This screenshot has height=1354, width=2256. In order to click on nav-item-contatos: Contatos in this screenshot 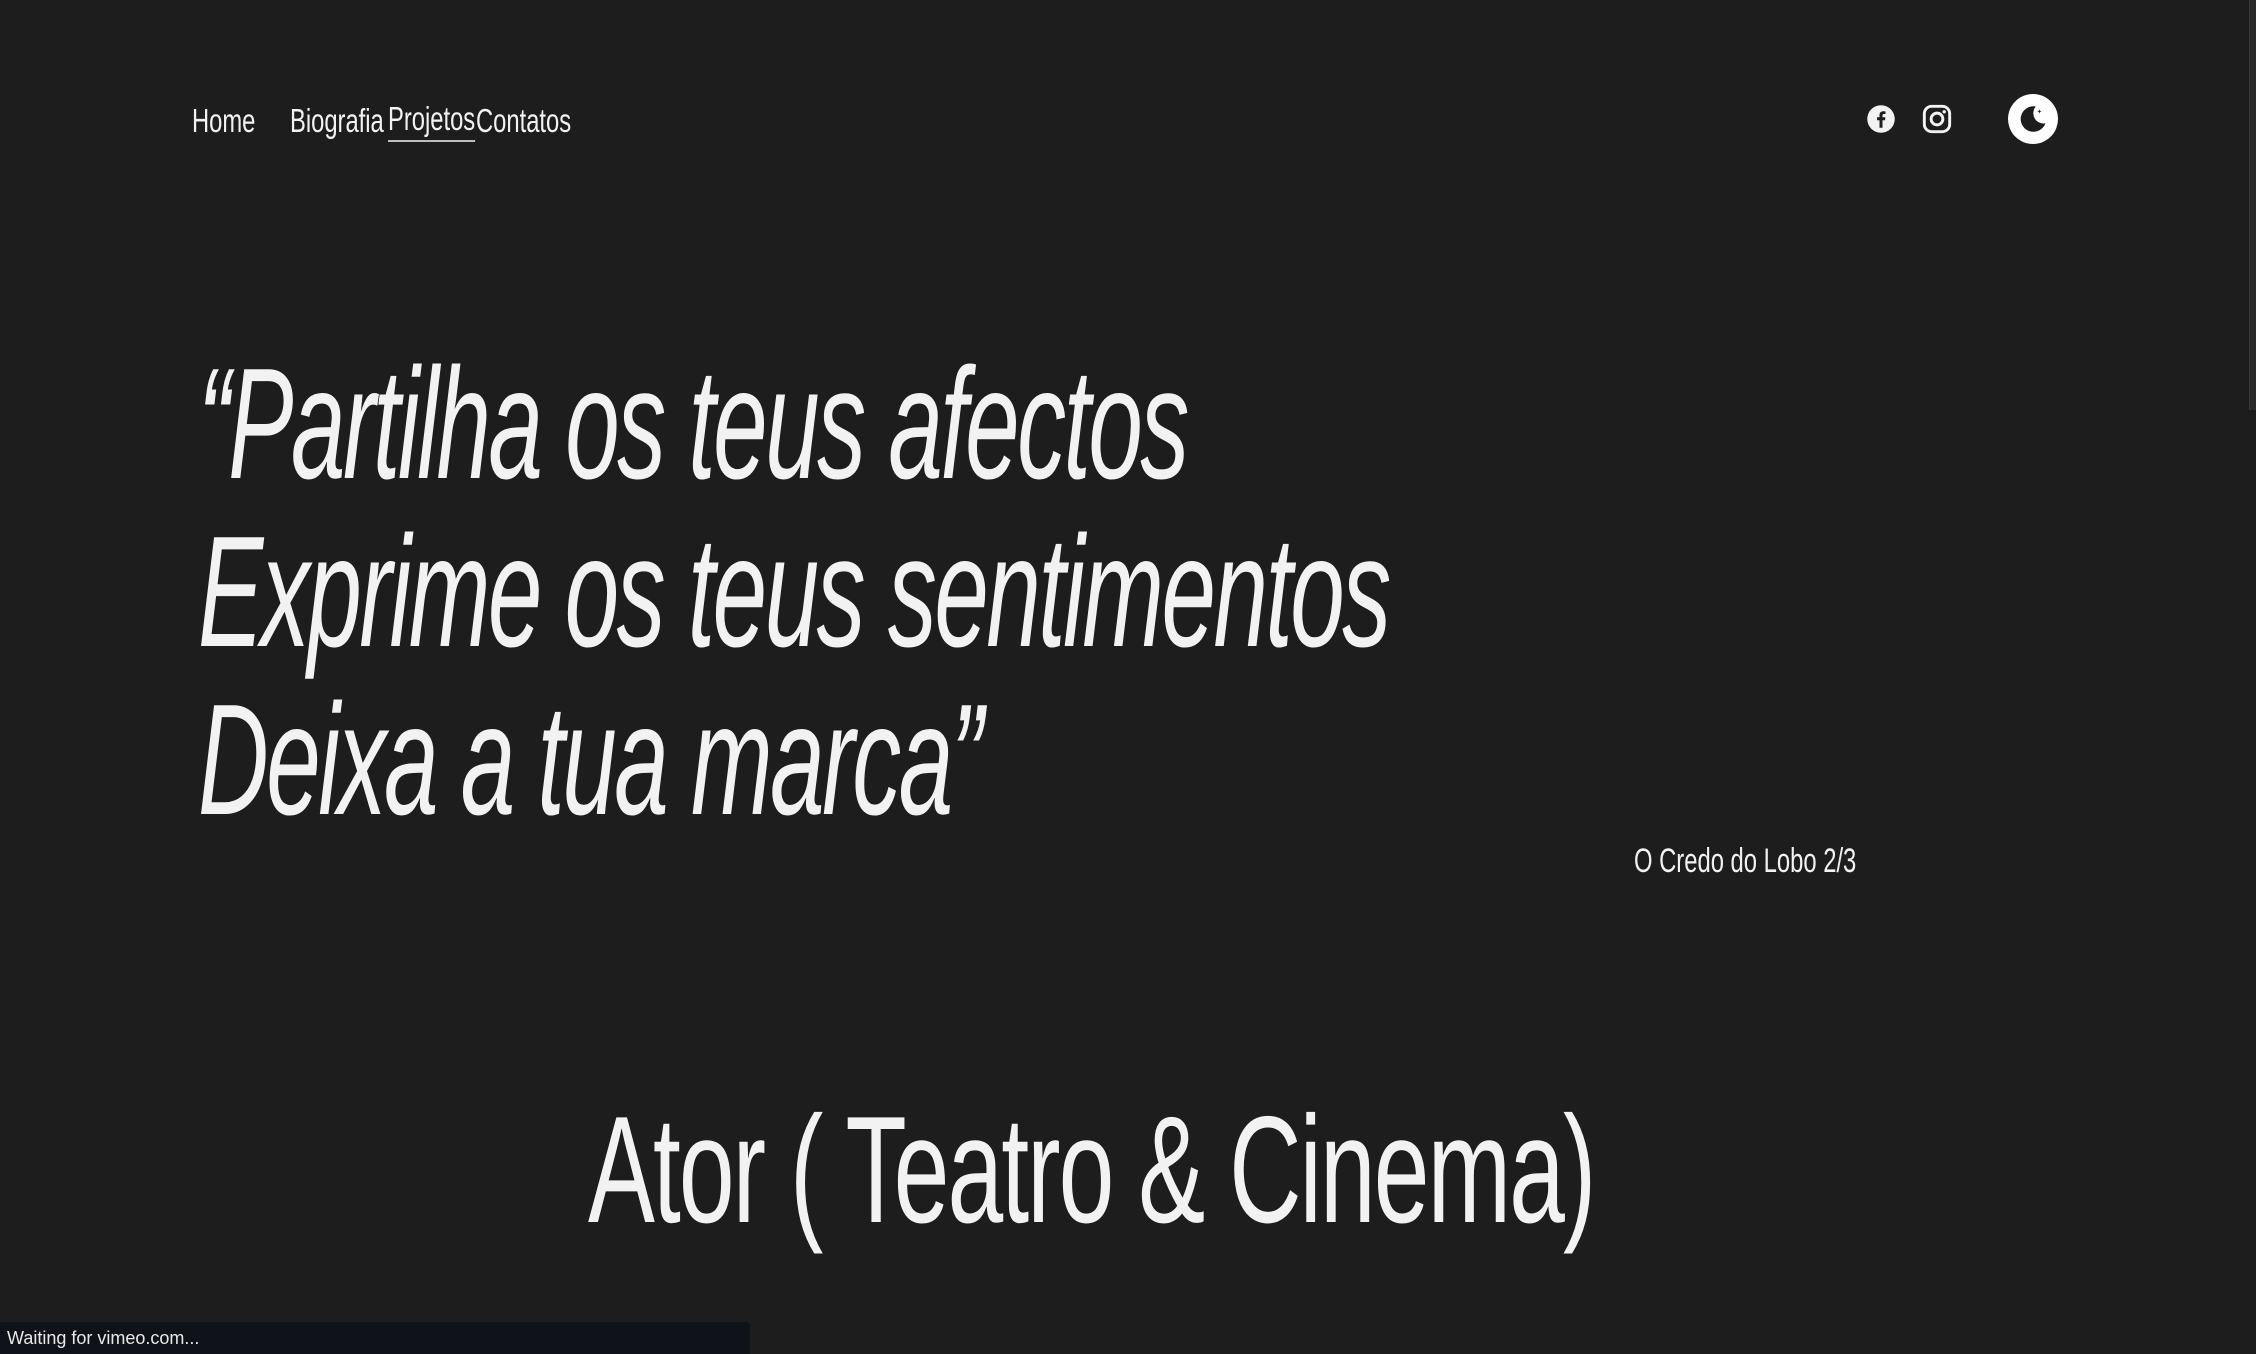, I will do `click(523, 121)`.